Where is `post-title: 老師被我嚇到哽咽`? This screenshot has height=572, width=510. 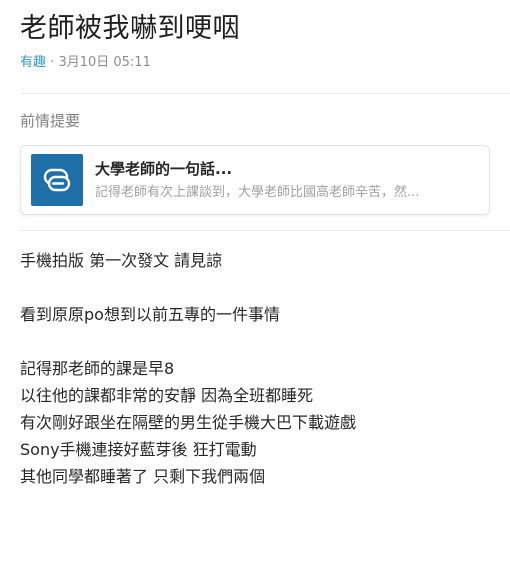 post-title: 老師被我嚇到哽咽 is located at coordinates (130, 28).